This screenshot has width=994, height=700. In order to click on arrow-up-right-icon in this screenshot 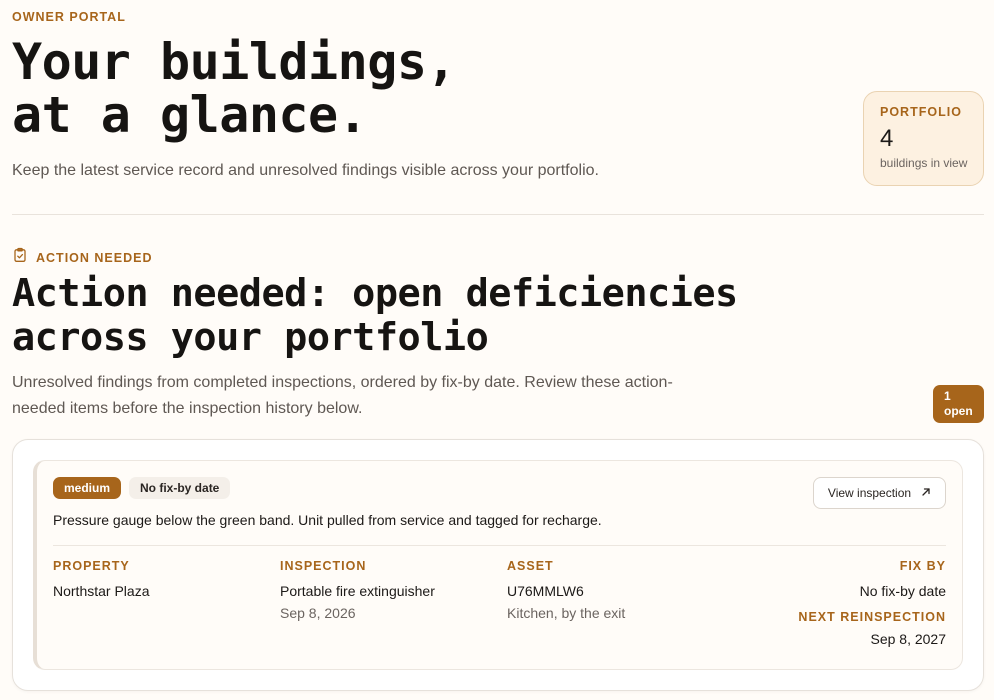, I will do `click(926, 493)`.